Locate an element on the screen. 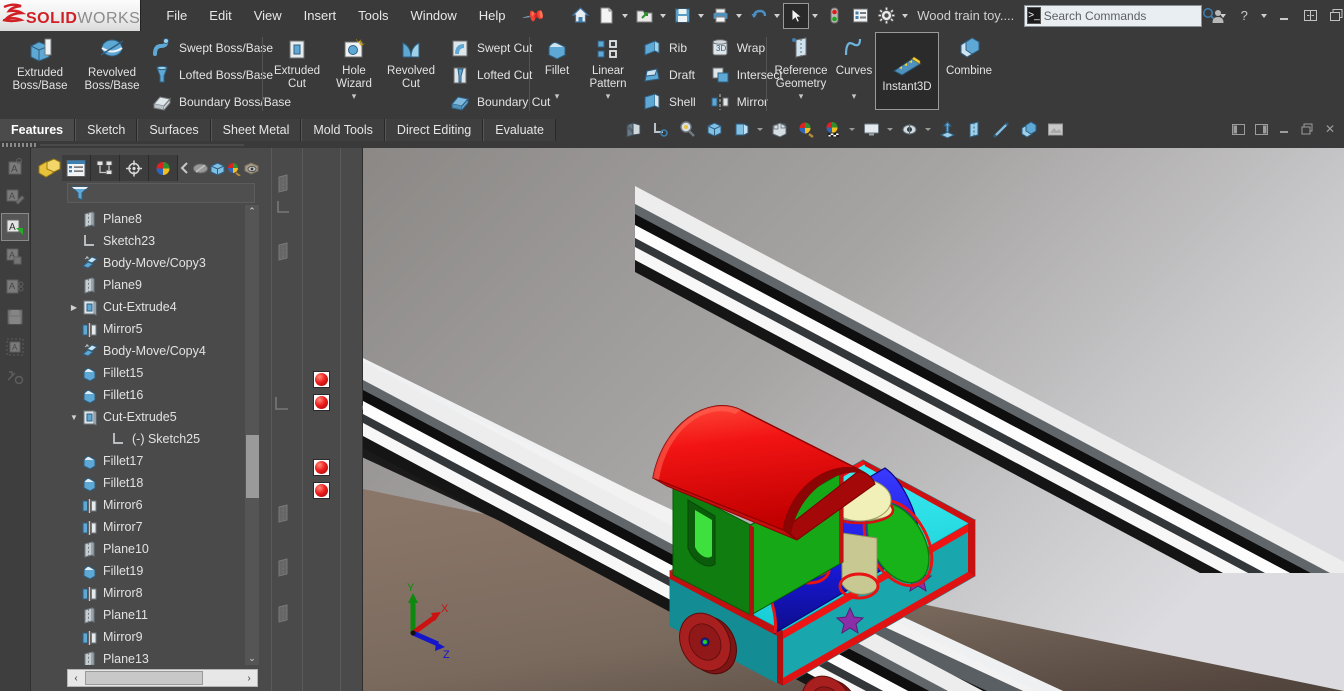 Image resolution: width=1344 pixels, height=691 pixels. view-orientation-icon is located at coordinates (714, 129).